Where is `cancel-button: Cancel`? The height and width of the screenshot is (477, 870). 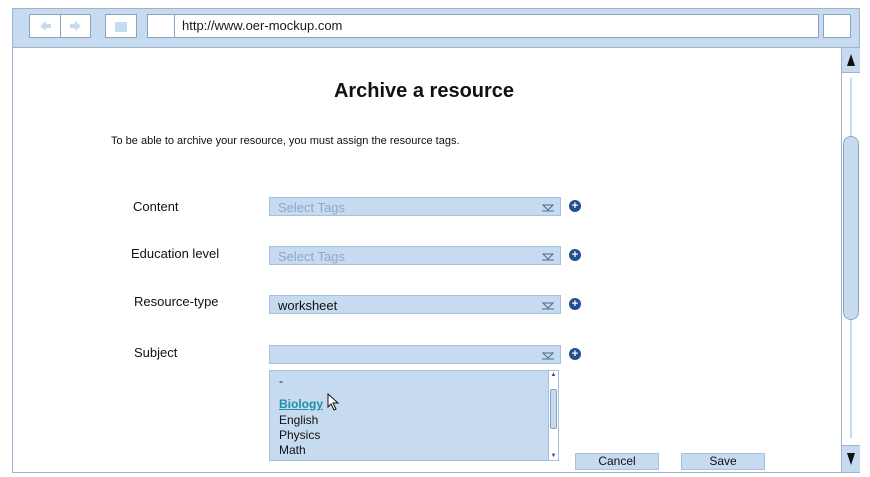
cancel-button: Cancel is located at coordinates (617, 461).